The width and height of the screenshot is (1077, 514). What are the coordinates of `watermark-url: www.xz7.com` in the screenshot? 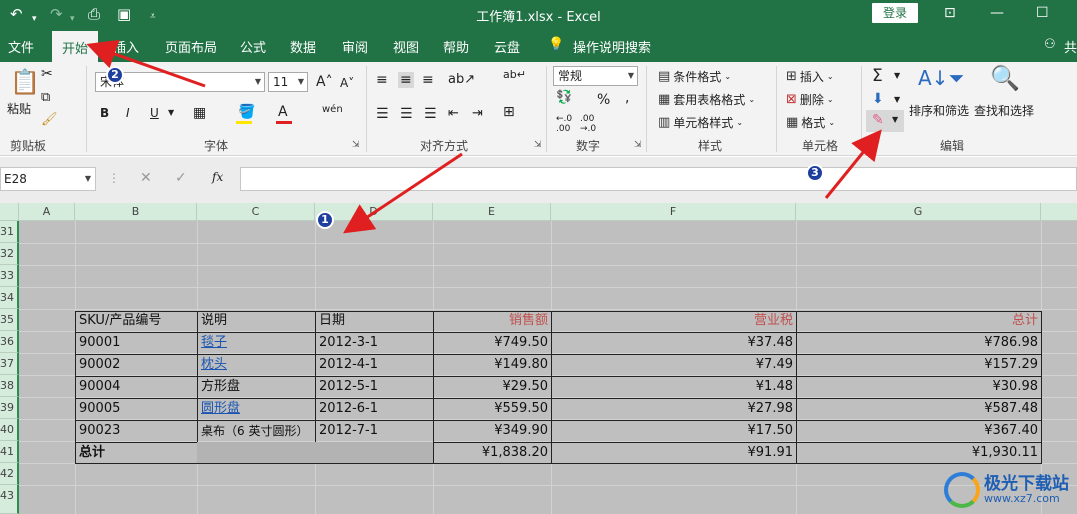 It's located at (1022, 498).